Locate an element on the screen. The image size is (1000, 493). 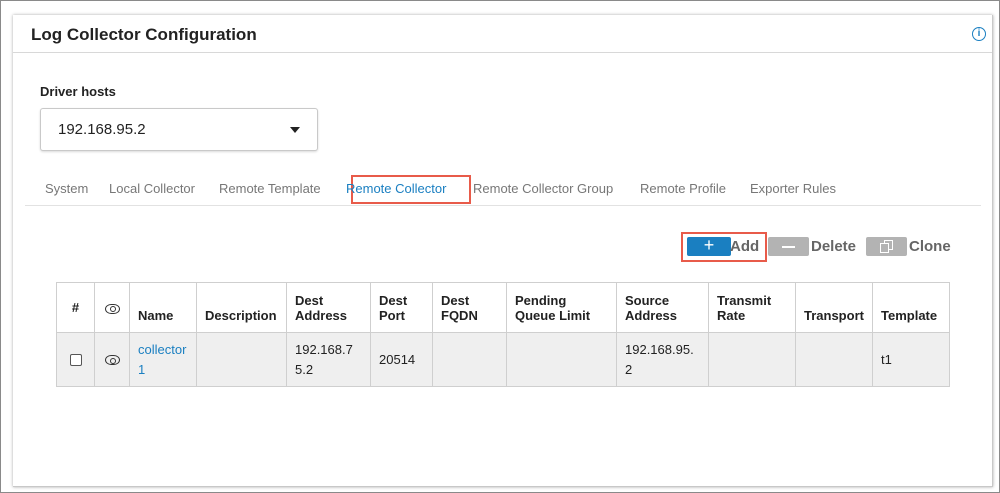
col-header-dest-address: Dest Address is located at coordinates (328, 307).